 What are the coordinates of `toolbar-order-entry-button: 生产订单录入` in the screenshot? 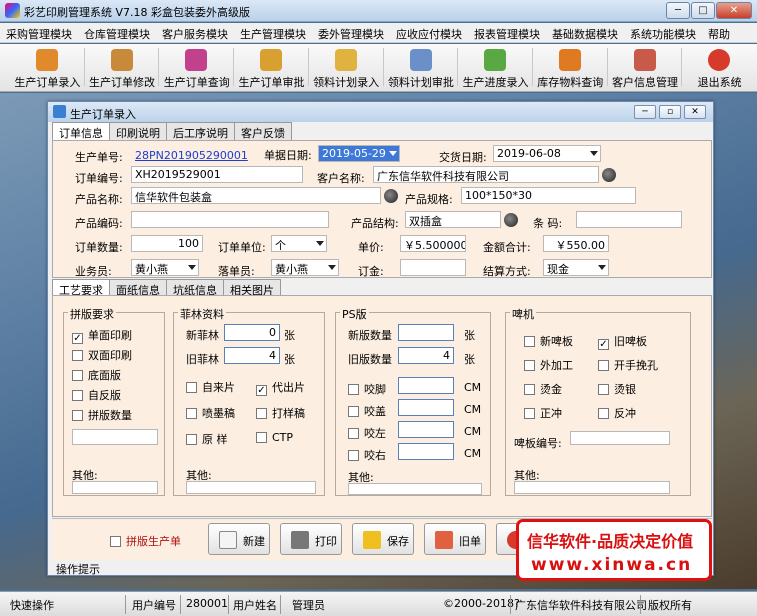 It's located at (47, 67).